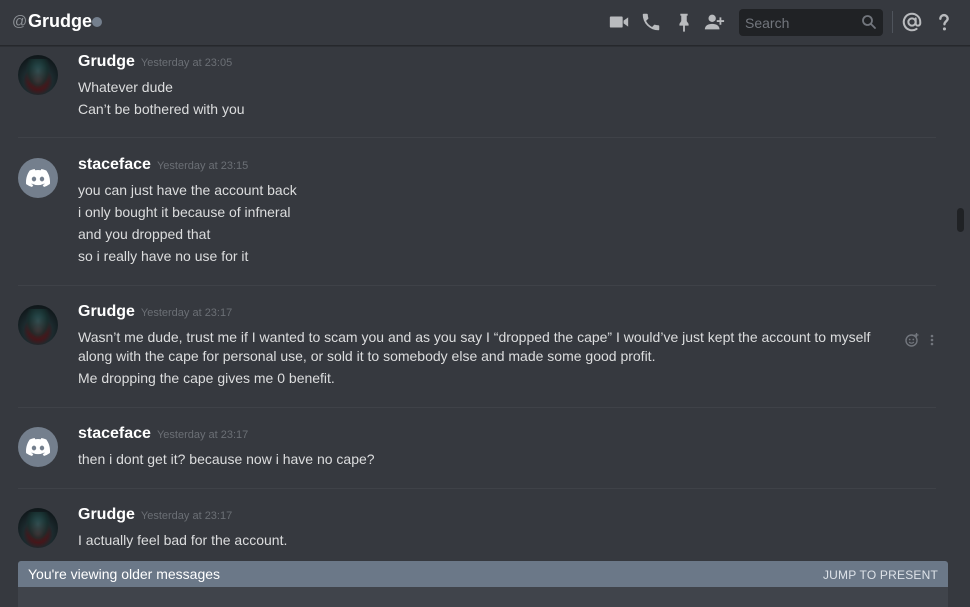 The width and height of the screenshot is (970, 607). What do you see at coordinates (892, 22) in the screenshot?
I see `header-divider` at bounding box center [892, 22].